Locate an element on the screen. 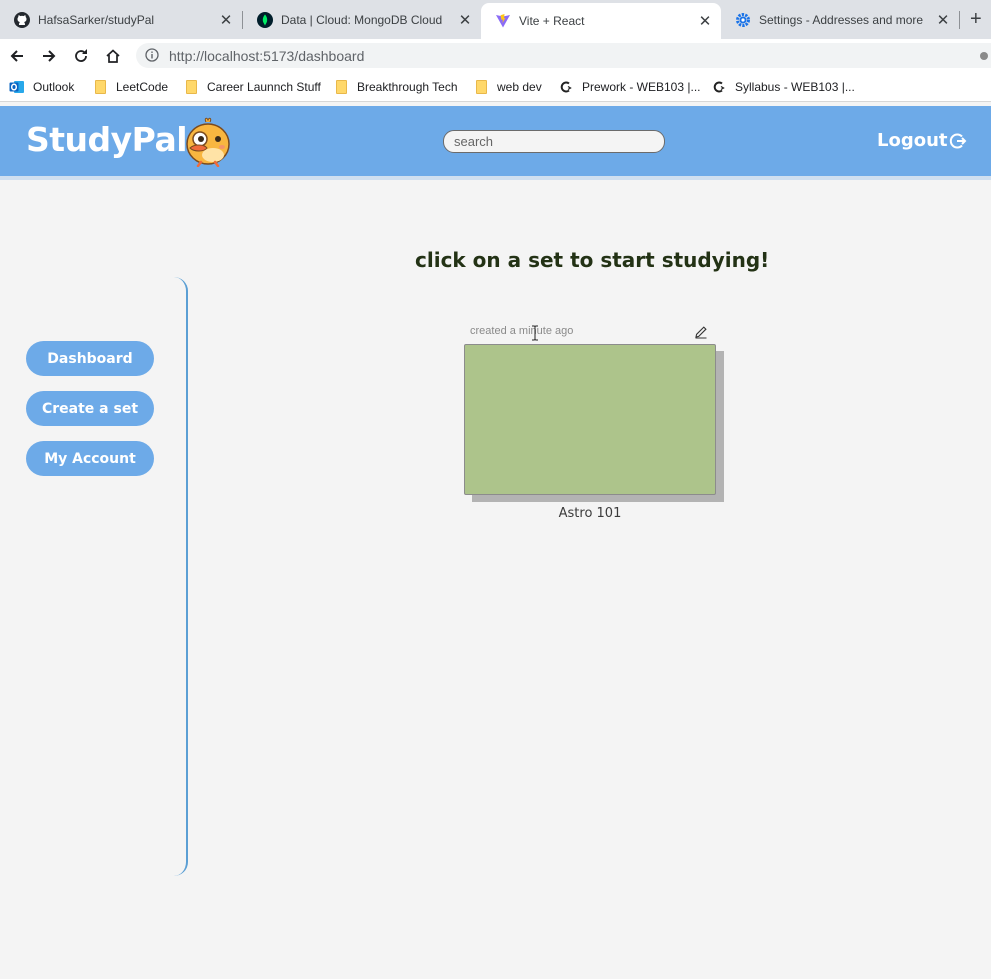 The height and width of the screenshot is (979, 991). reload-button is located at coordinates (81, 56).